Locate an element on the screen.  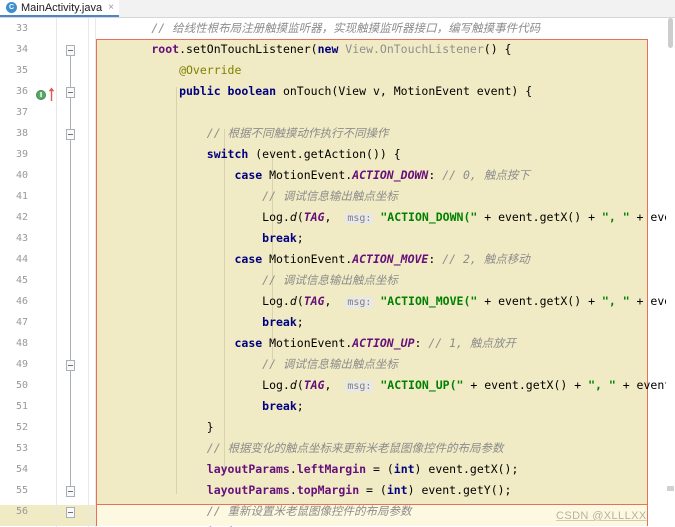
code-text: // 根据变化的触点坐标来更新米老鼠图像控件的布局参数 is located at coordinates (300, 448).